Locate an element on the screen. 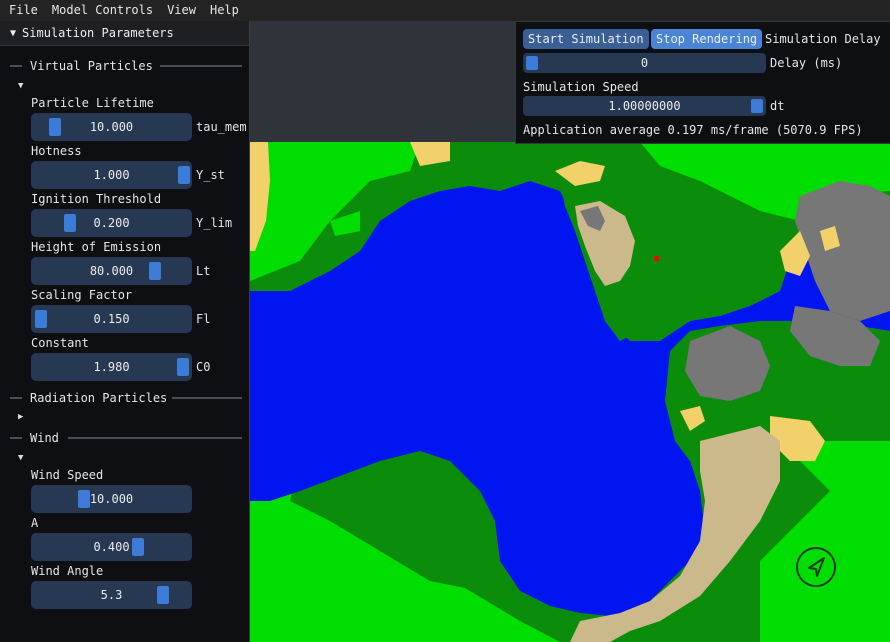 This screenshot has width=890, height=642. simulation-speed-title: Simulation Speed is located at coordinates (581, 87).